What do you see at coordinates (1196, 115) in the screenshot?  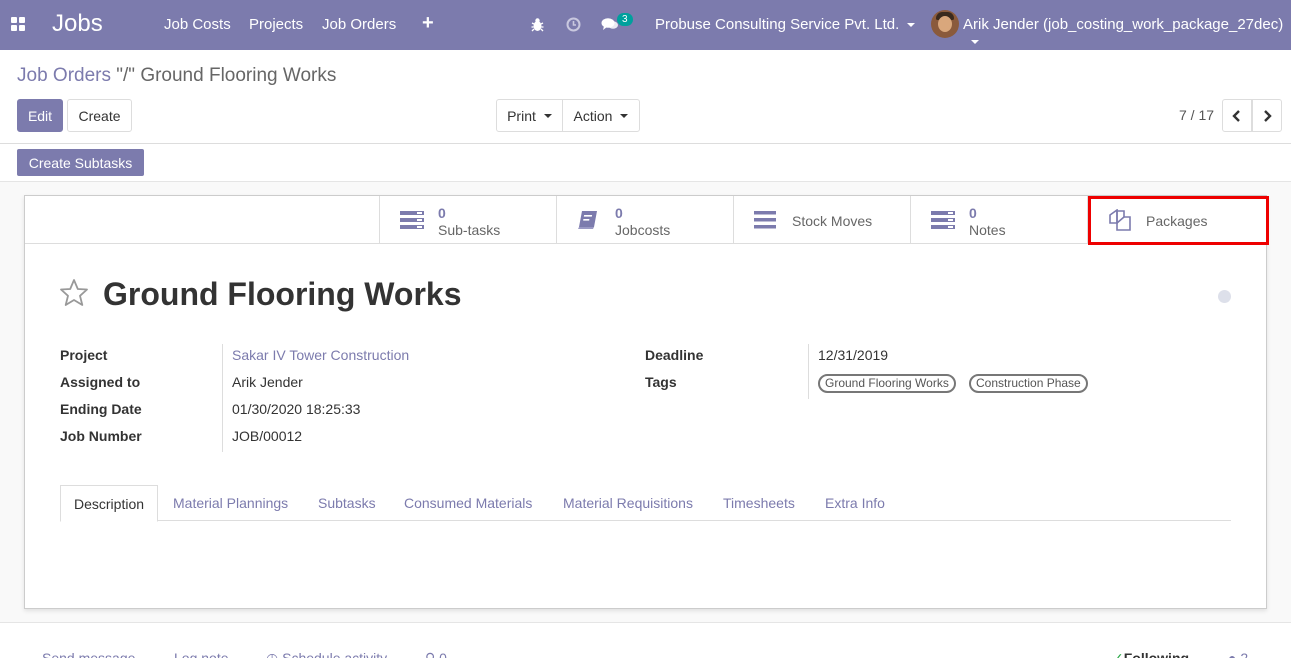 I see `pager-value: 7 / 17` at bounding box center [1196, 115].